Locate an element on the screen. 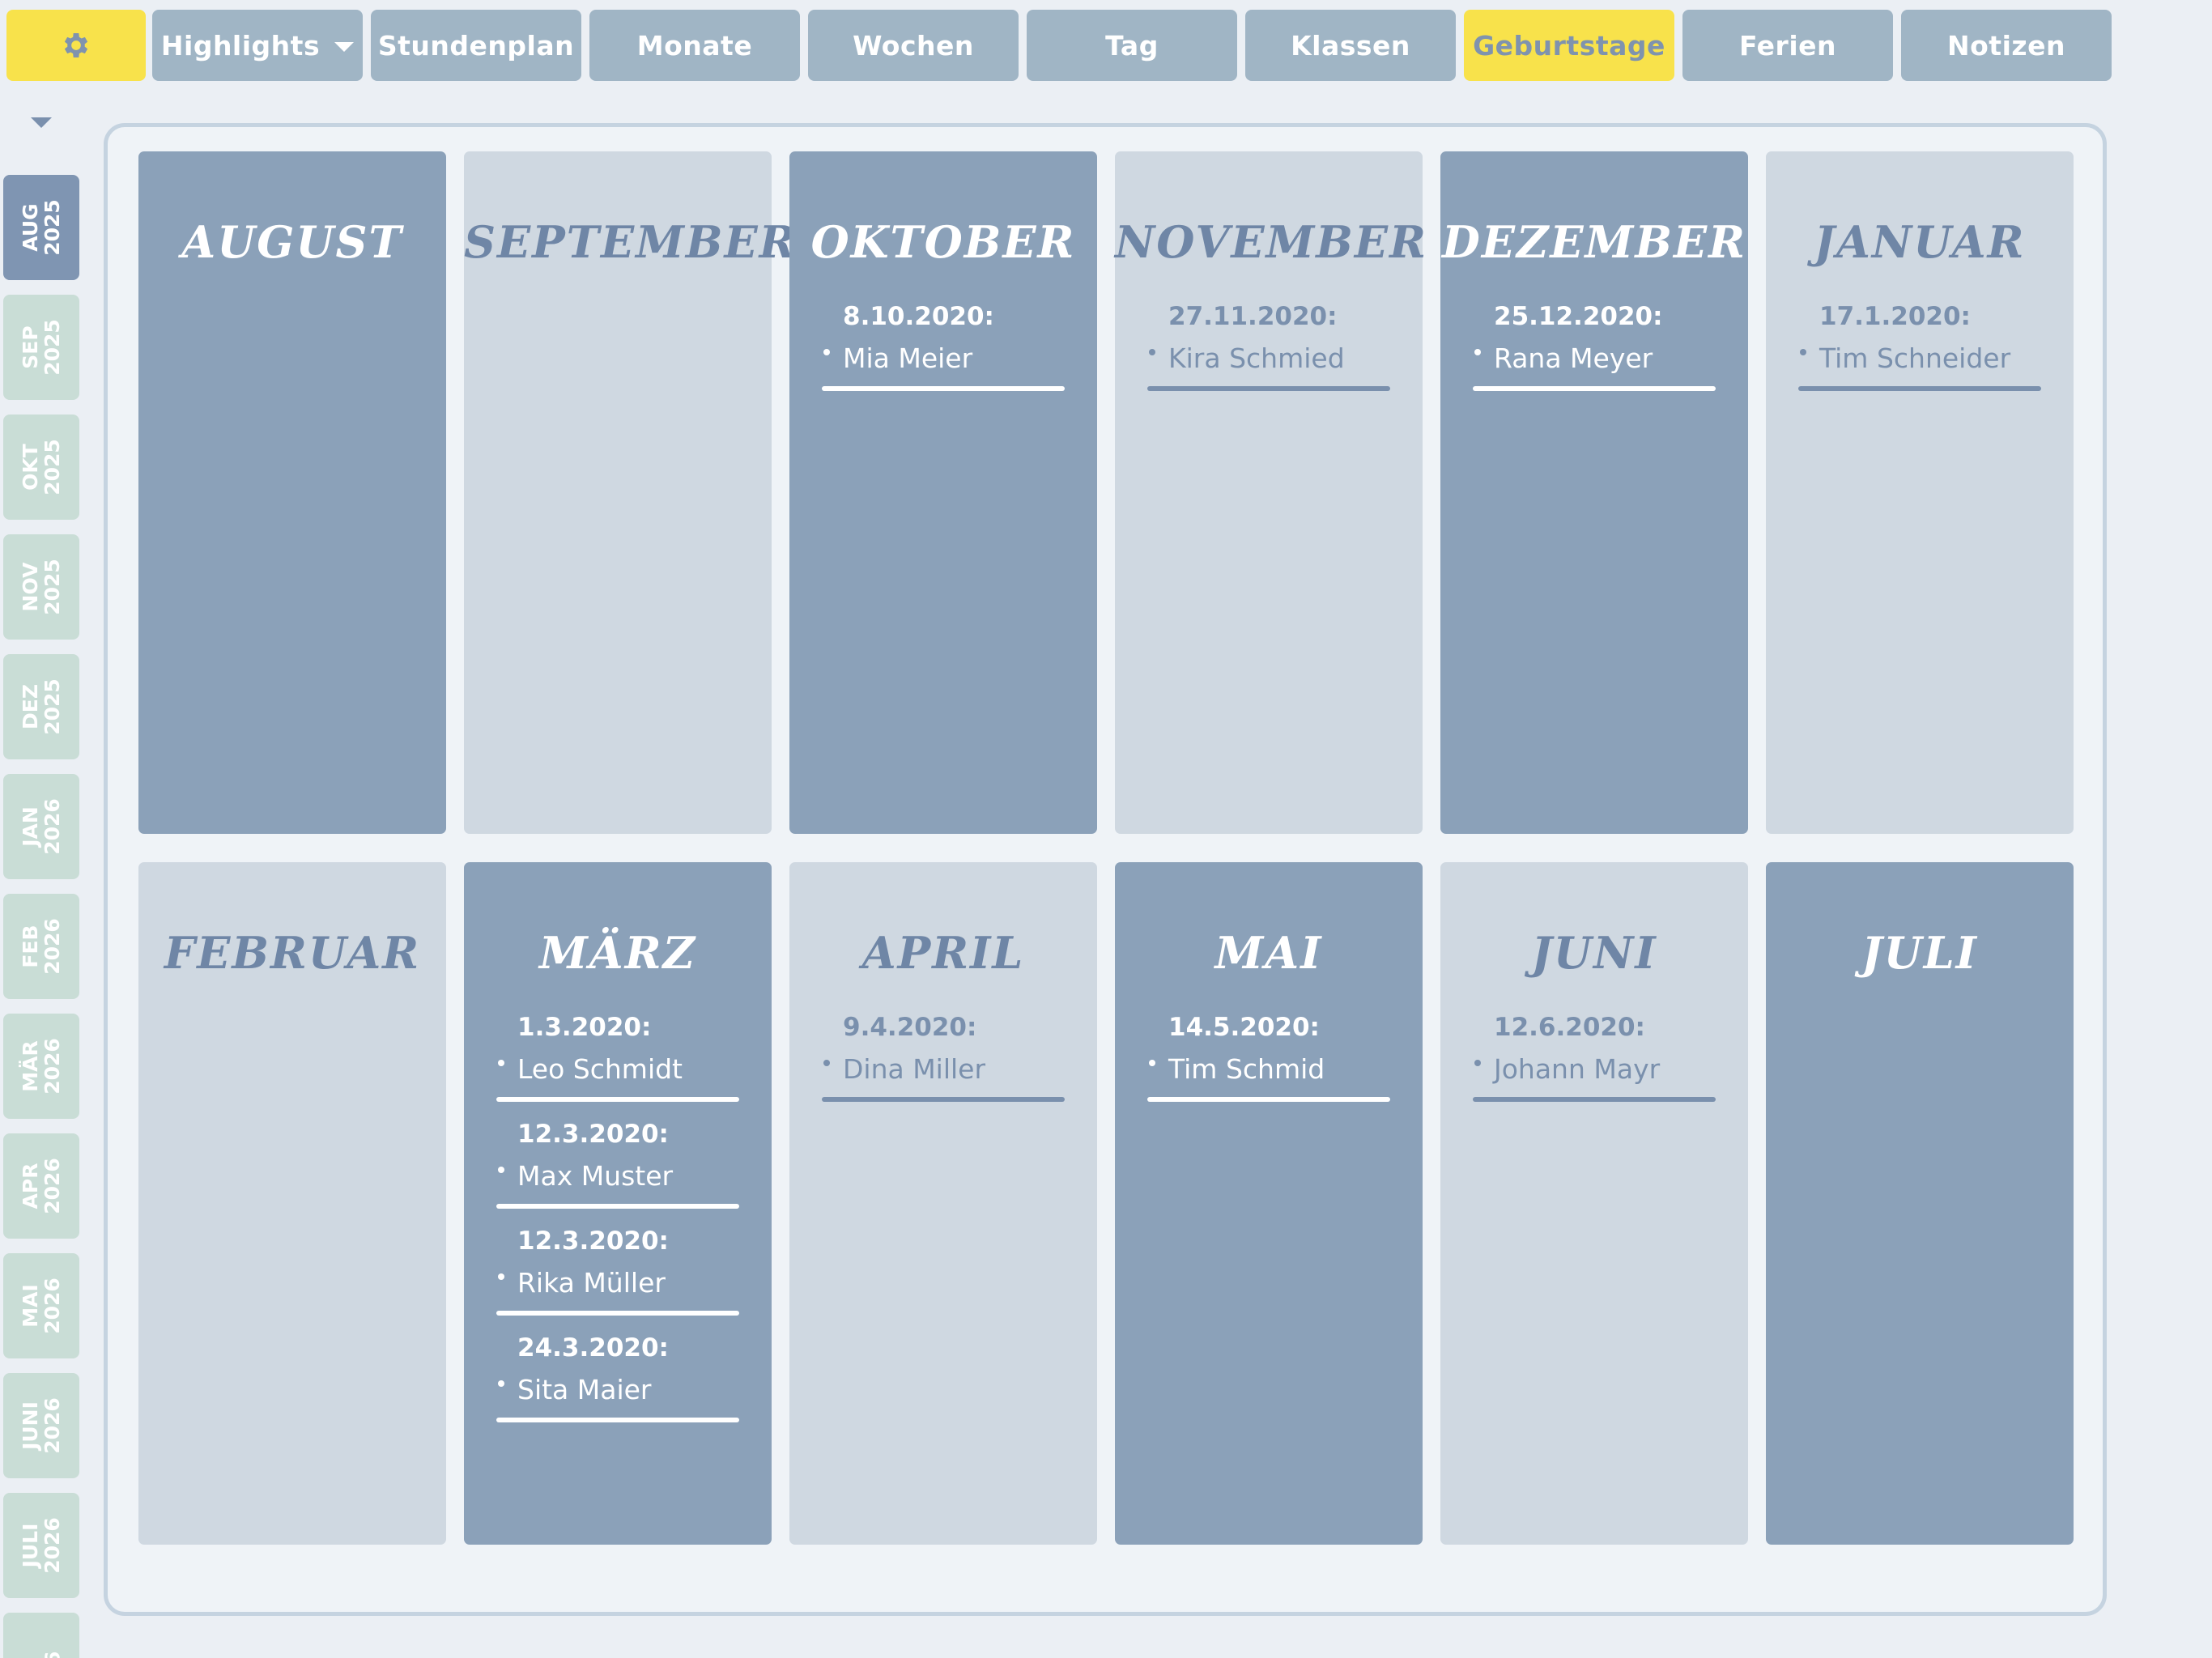 This screenshot has width=2212, height=1658. birthday-list: 14.5.2020: Tim Schmid is located at coordinates (1269, 1059).